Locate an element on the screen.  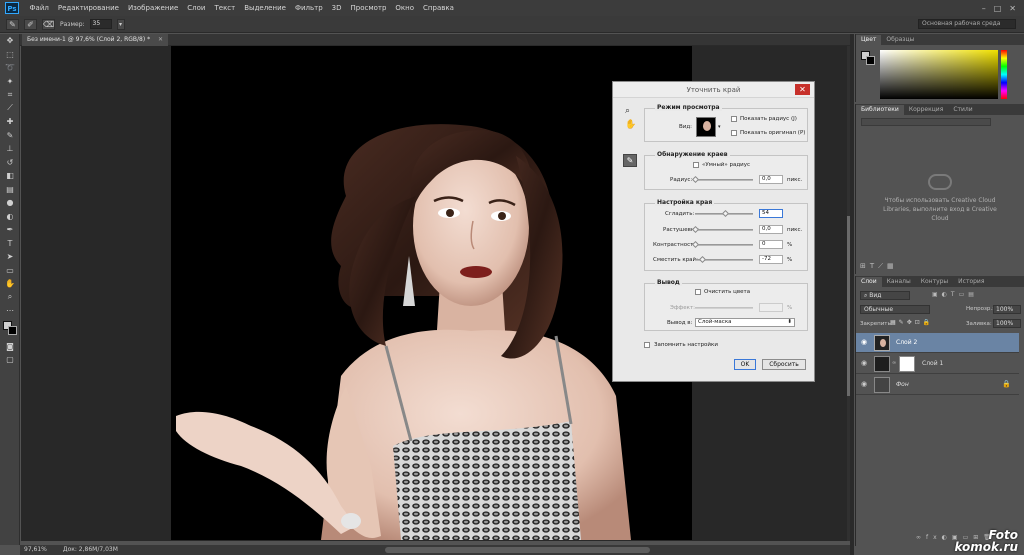
dialog-close-button: ✕ is located at coordinates (802, 89).